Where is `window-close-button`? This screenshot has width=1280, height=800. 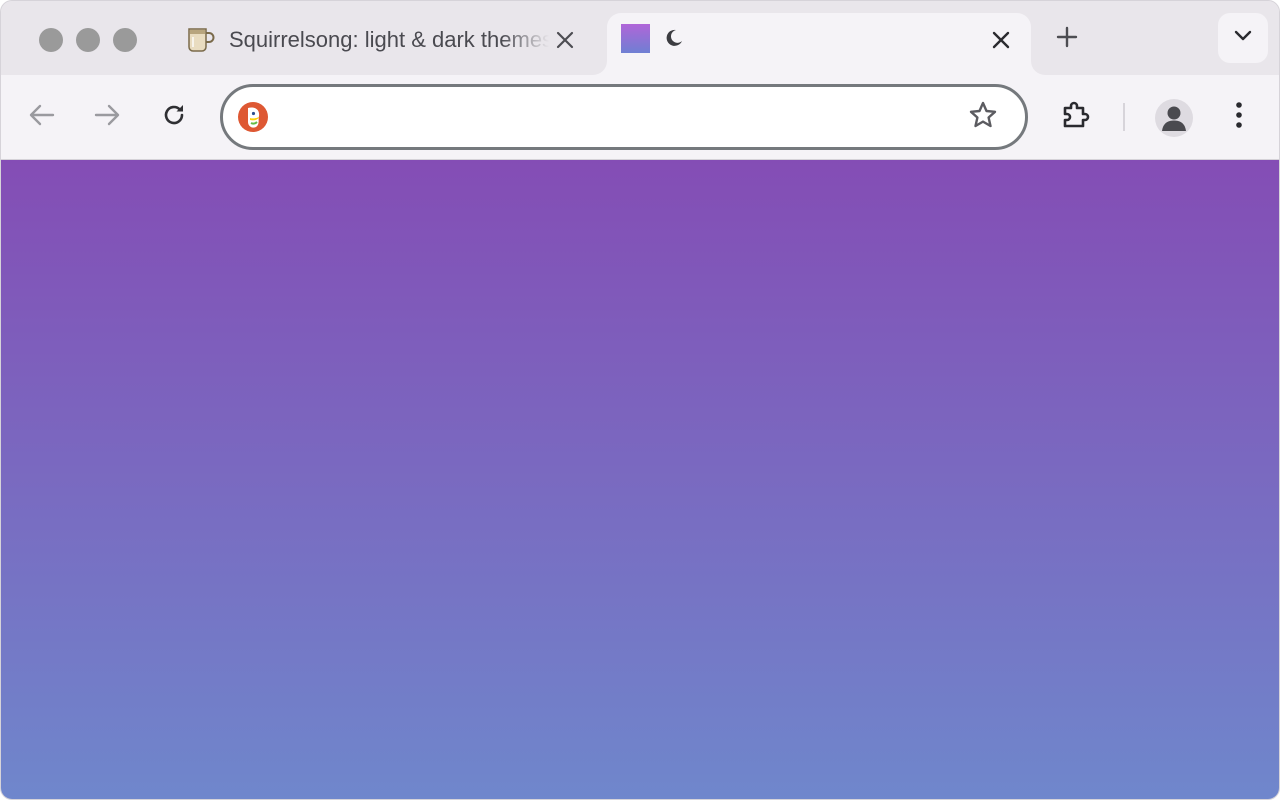 window-close-button is located at coordinates (51, 40).